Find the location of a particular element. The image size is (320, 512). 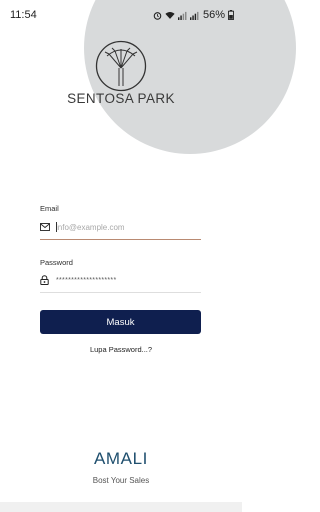

footer-title: AMALI is located at coordinates (121, 458).